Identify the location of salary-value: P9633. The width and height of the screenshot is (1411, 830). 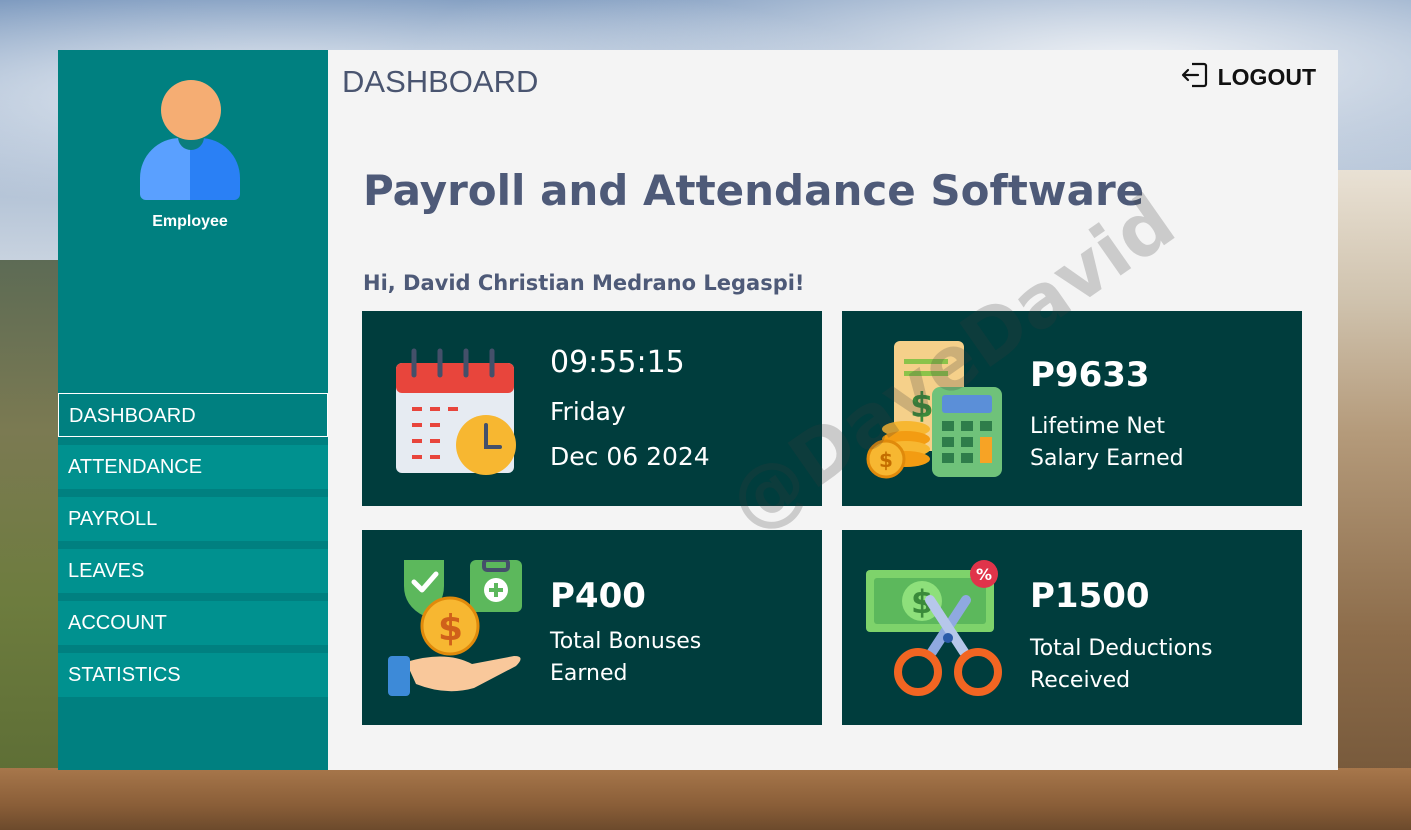
(1090, 375).